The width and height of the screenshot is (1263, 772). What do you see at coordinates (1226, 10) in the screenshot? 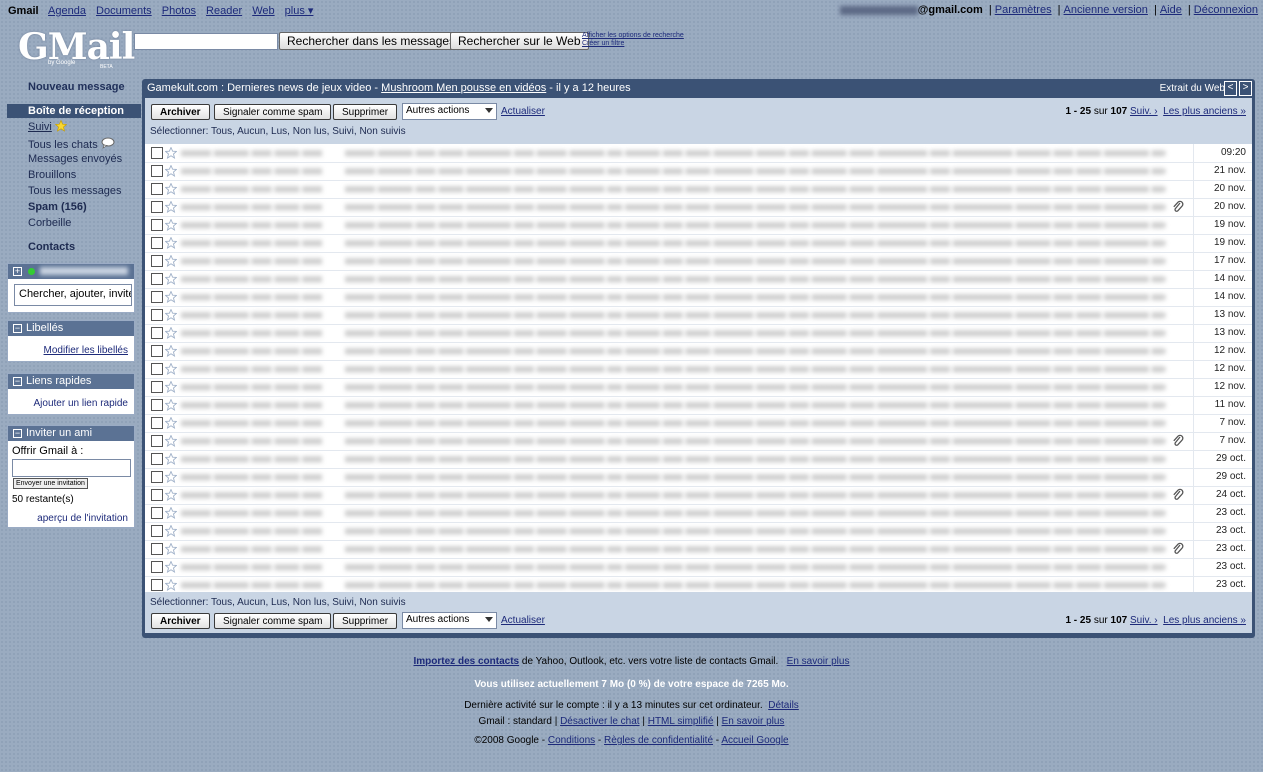
I see `logout-link: Déconnexion` at bounding box center [1226, 10].